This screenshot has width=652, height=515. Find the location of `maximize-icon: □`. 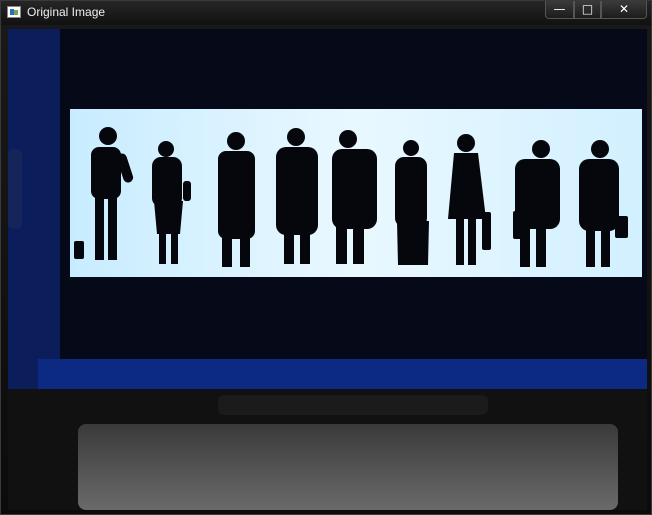

maximize-icon: □ is located at coordinates (587, 9).